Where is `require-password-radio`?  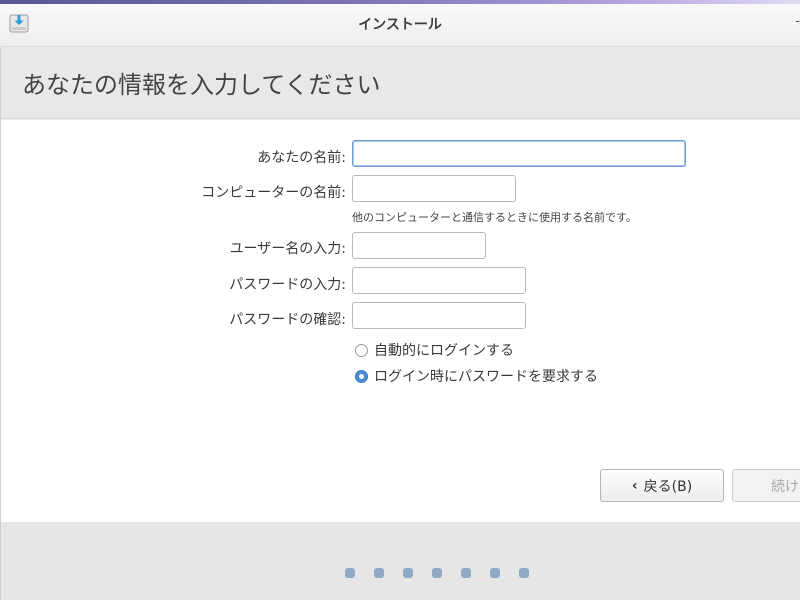
require-password-radio is located at coordinates (361, 376).